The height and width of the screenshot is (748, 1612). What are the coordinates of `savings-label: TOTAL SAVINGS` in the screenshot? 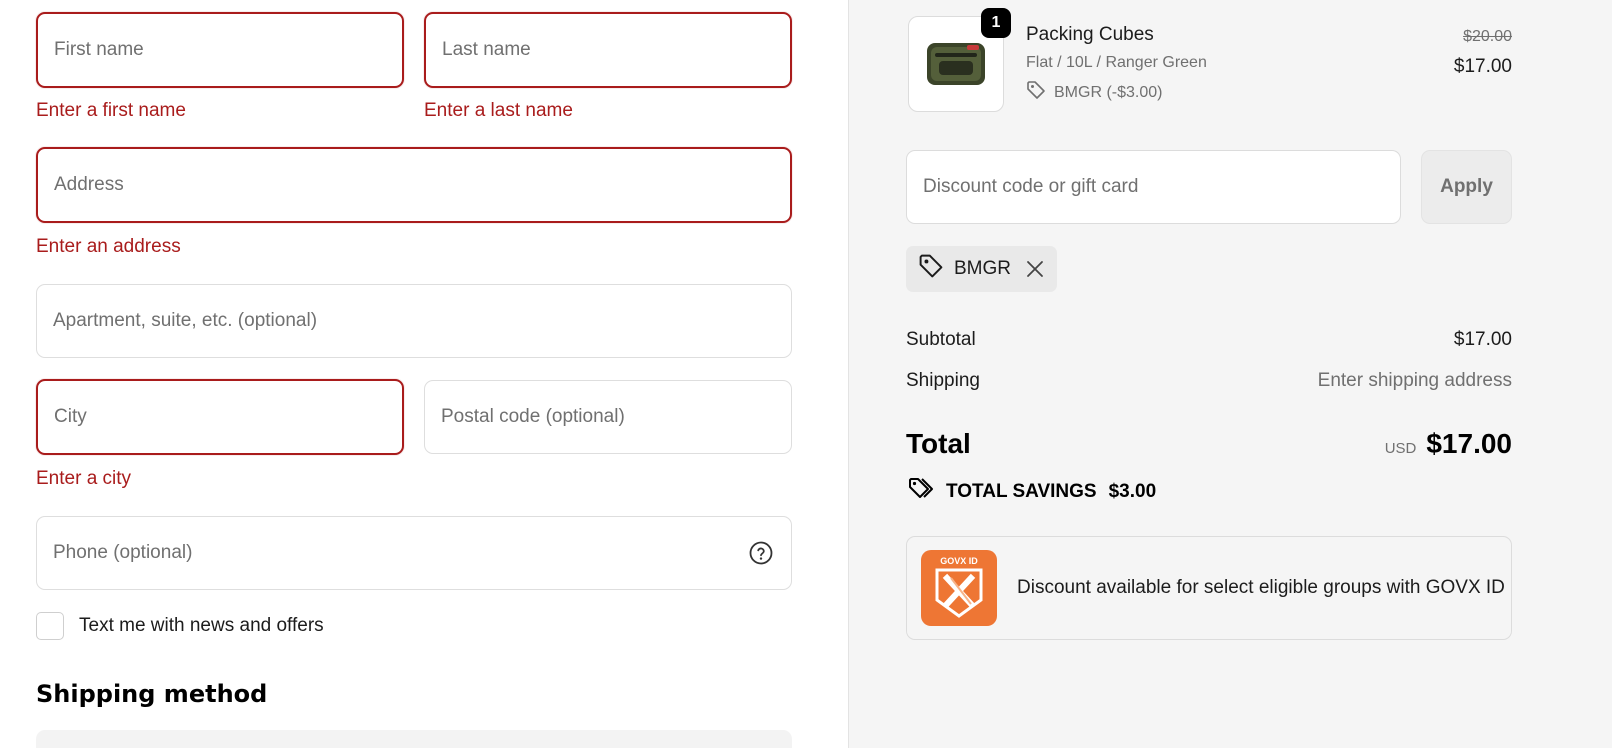 It's located at (1021, 491).